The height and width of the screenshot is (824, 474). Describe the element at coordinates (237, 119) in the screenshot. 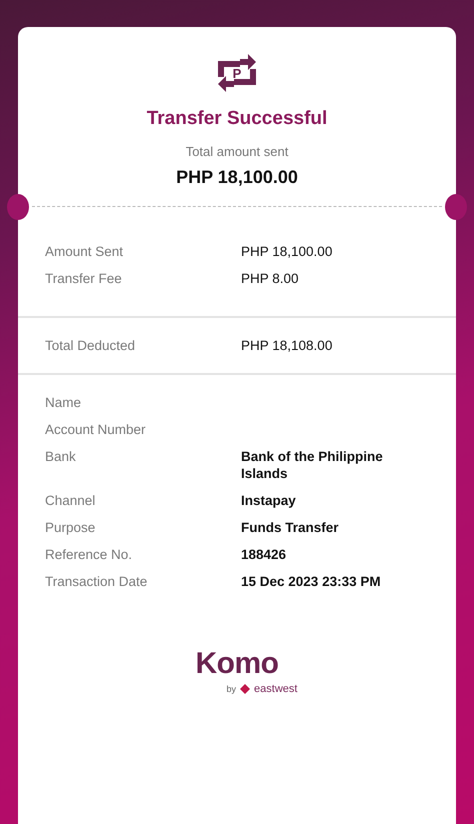

I see `status-title: Transfer Successful` at that location.